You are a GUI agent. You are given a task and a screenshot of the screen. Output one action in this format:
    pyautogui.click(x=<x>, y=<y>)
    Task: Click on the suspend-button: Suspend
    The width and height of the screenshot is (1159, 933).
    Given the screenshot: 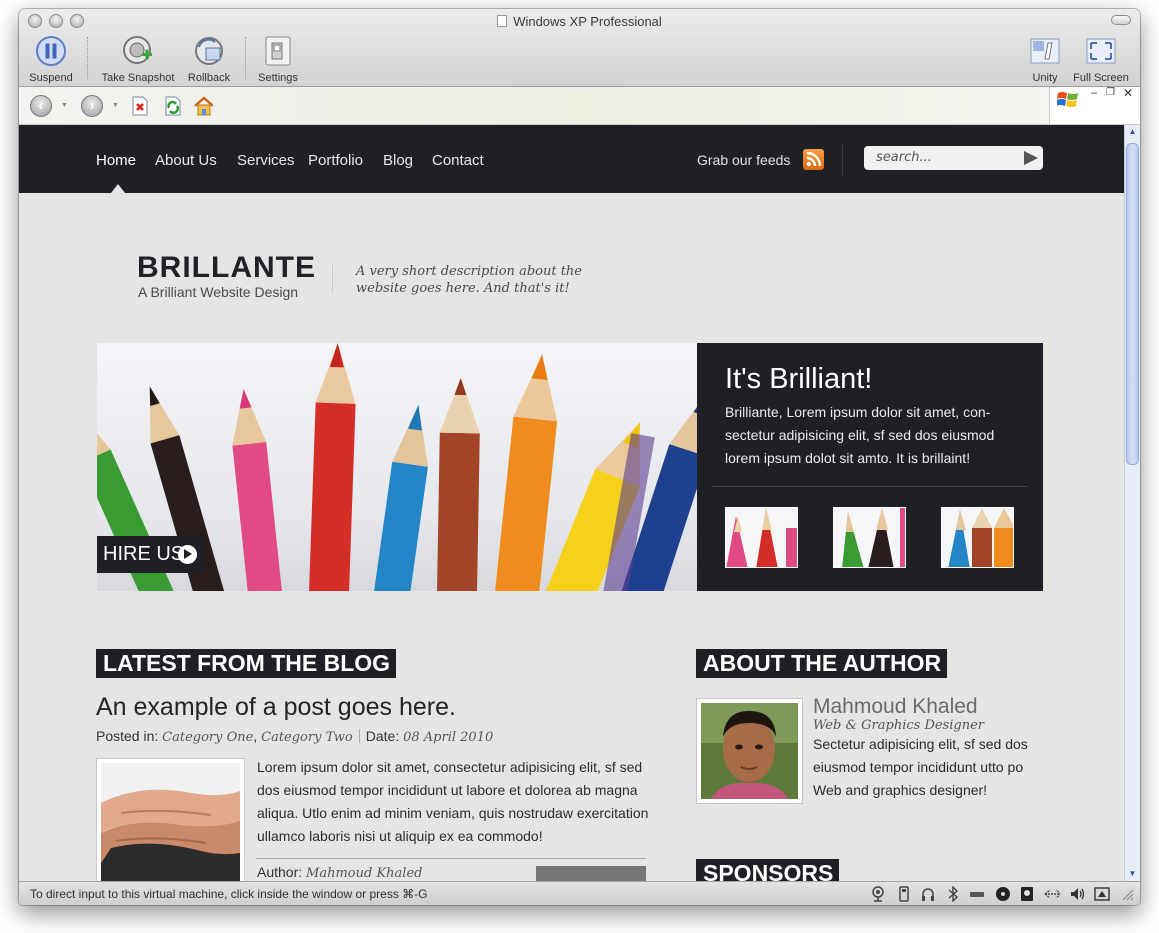 What is the action you would take?
    pyautogui.click(x=51, y=59)
    